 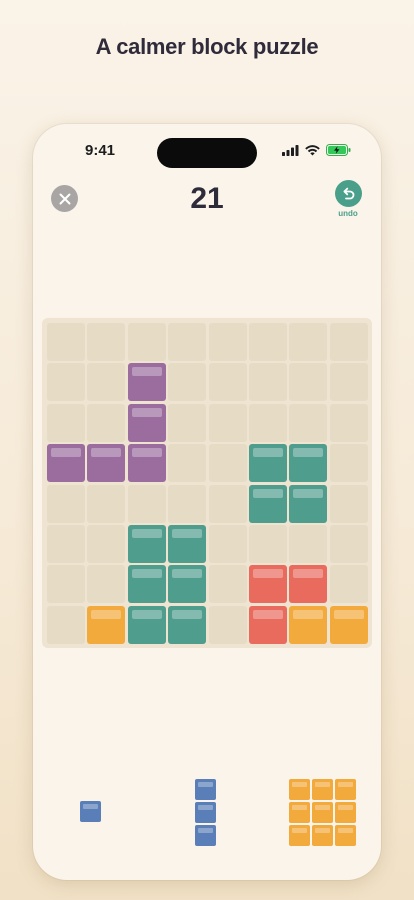 What do you see at coordinates (338, 150) in the screenshot?
I see `battery-charging-icon` at bounding box center [338, 150].